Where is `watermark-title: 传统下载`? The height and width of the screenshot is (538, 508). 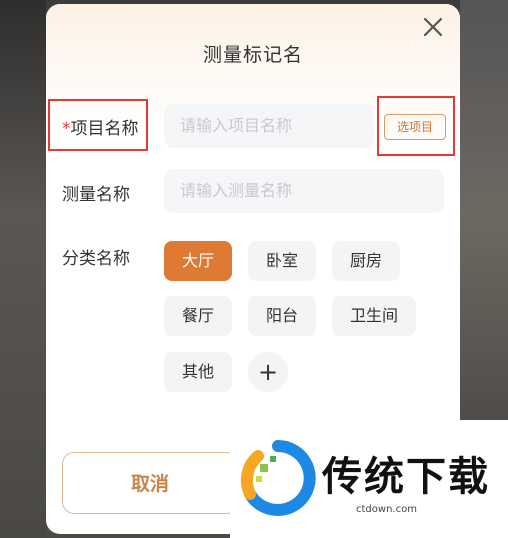
watermark-title: 传统下载 is located at coordinates (406, 477).